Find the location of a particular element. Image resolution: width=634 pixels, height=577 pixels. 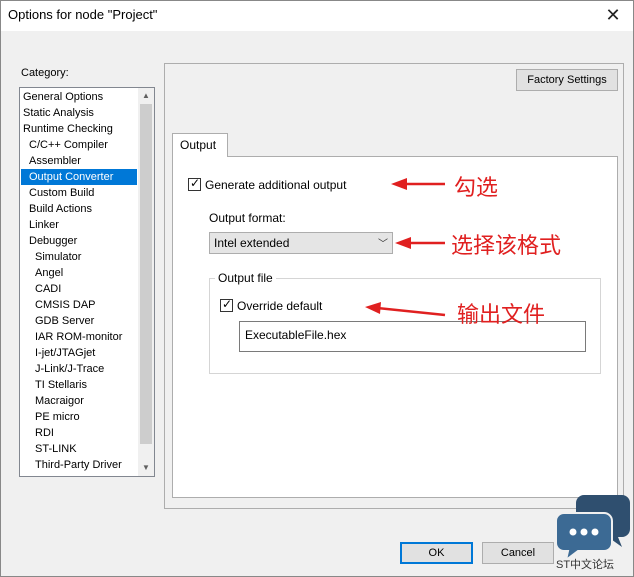

category-item: PE micro is located at coordinates (79, 417).